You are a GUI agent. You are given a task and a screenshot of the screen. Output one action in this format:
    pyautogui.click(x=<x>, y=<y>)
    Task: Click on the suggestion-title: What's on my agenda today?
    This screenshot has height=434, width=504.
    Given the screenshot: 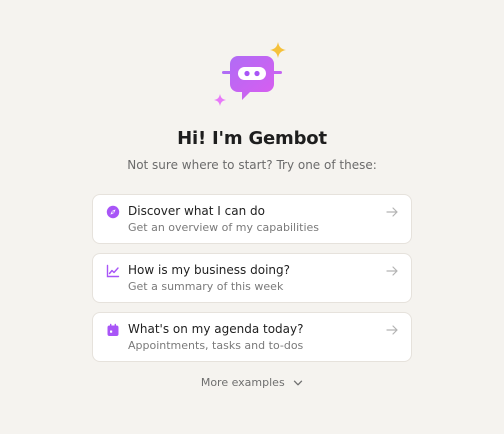 What is the action you would take?
    pyautogui.click(x=216, y=329)
    